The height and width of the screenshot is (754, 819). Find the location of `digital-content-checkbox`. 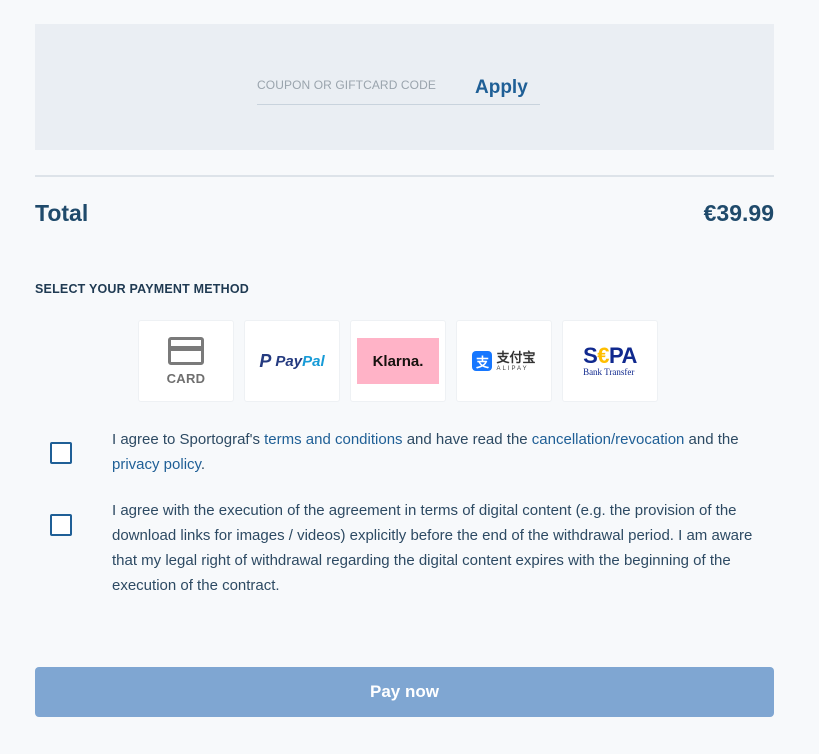

digital-content-checkbox is located at coordinates (61, 525).